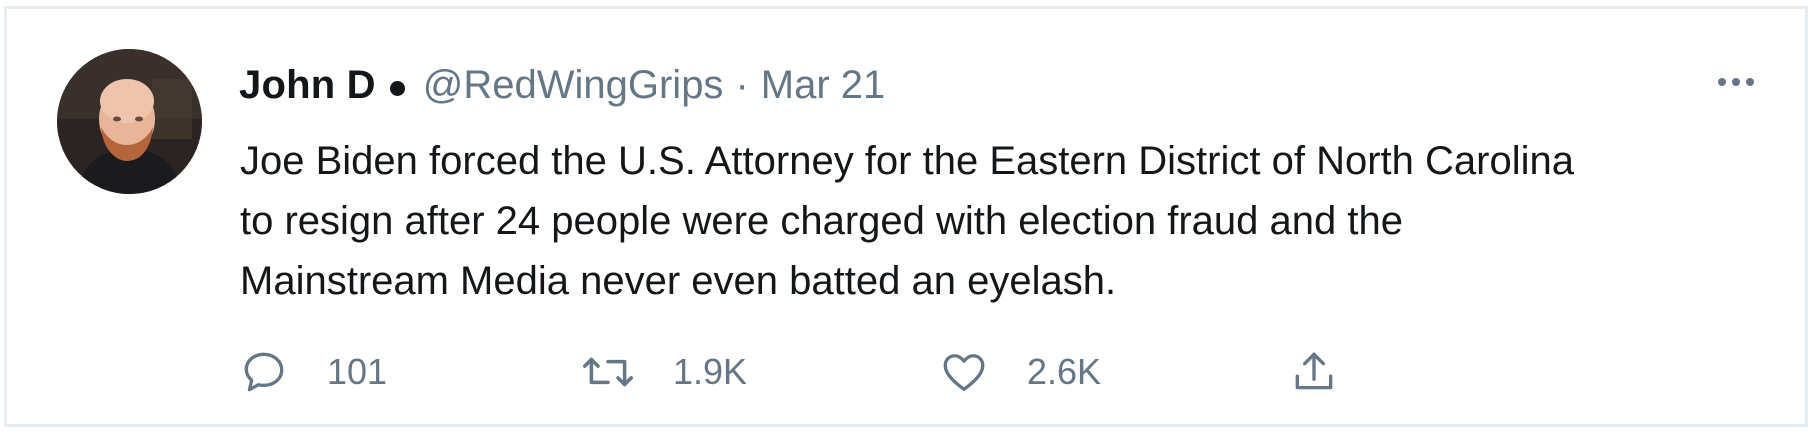 This screenshot has width=1818, height=432. What do you see at coordinates (313, 372) in the screenshot?
I see `reply-button: 101` at bounding box center [313, 372].